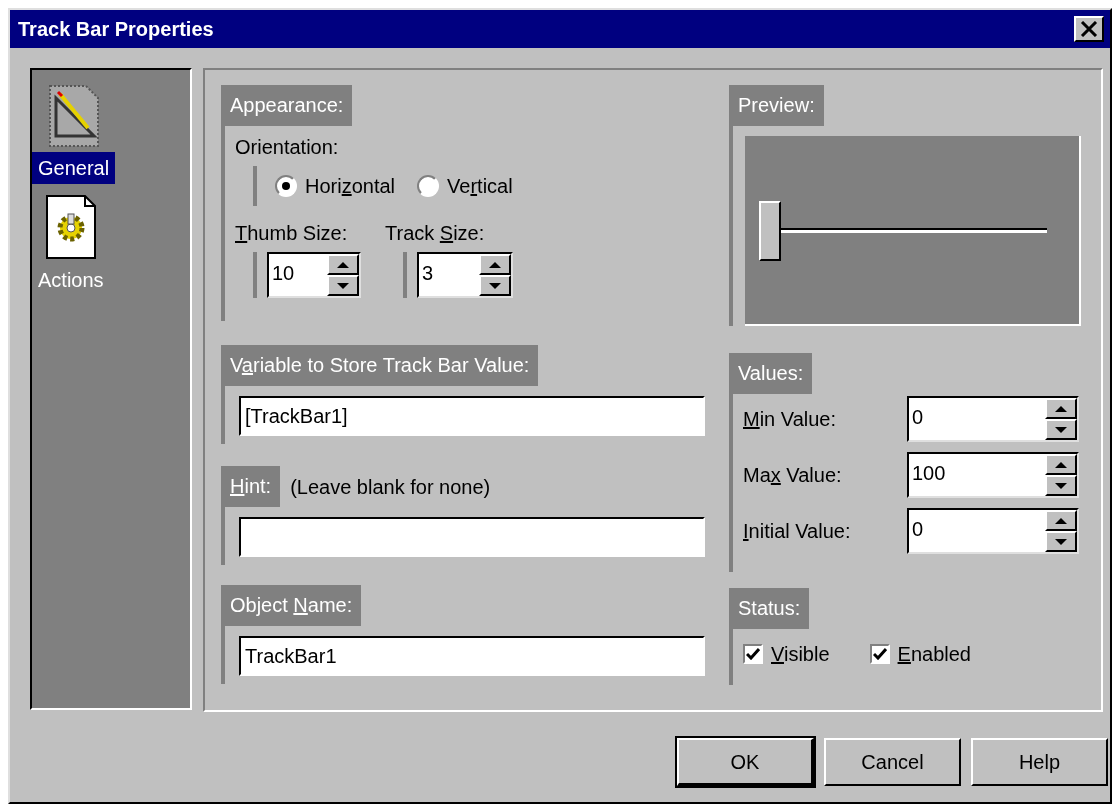  What do you see at coordinates (335, 186) in the screenshot?
I see `radio-option: Horizontal` at bounding box center [335, 186].